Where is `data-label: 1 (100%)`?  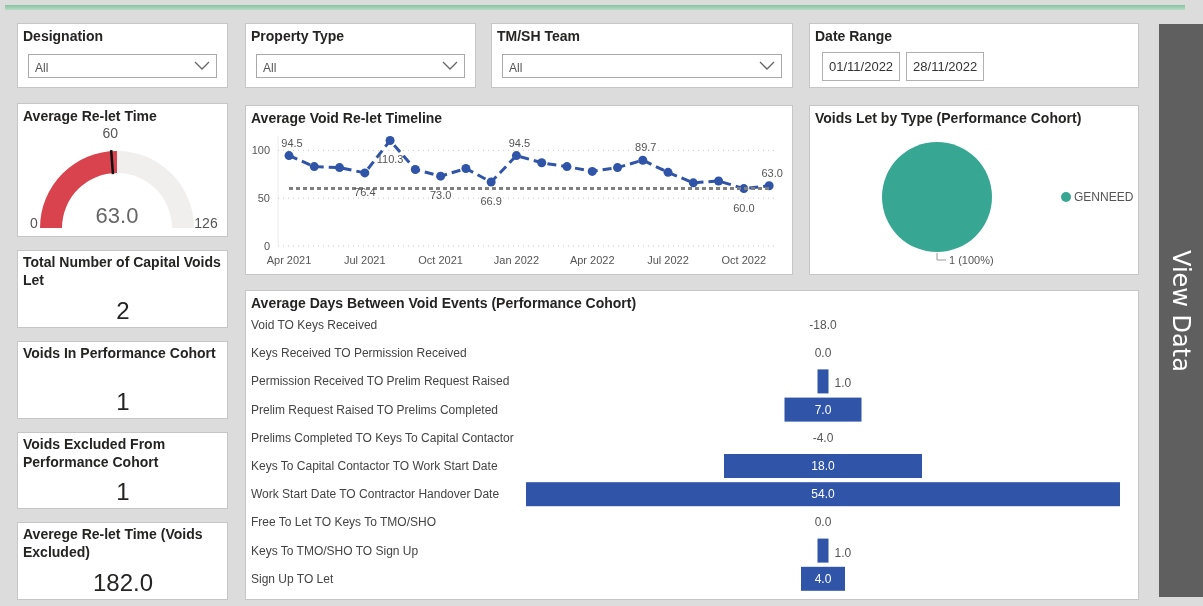 data-label: 1 (100%) is located at coordinates (971, 260).